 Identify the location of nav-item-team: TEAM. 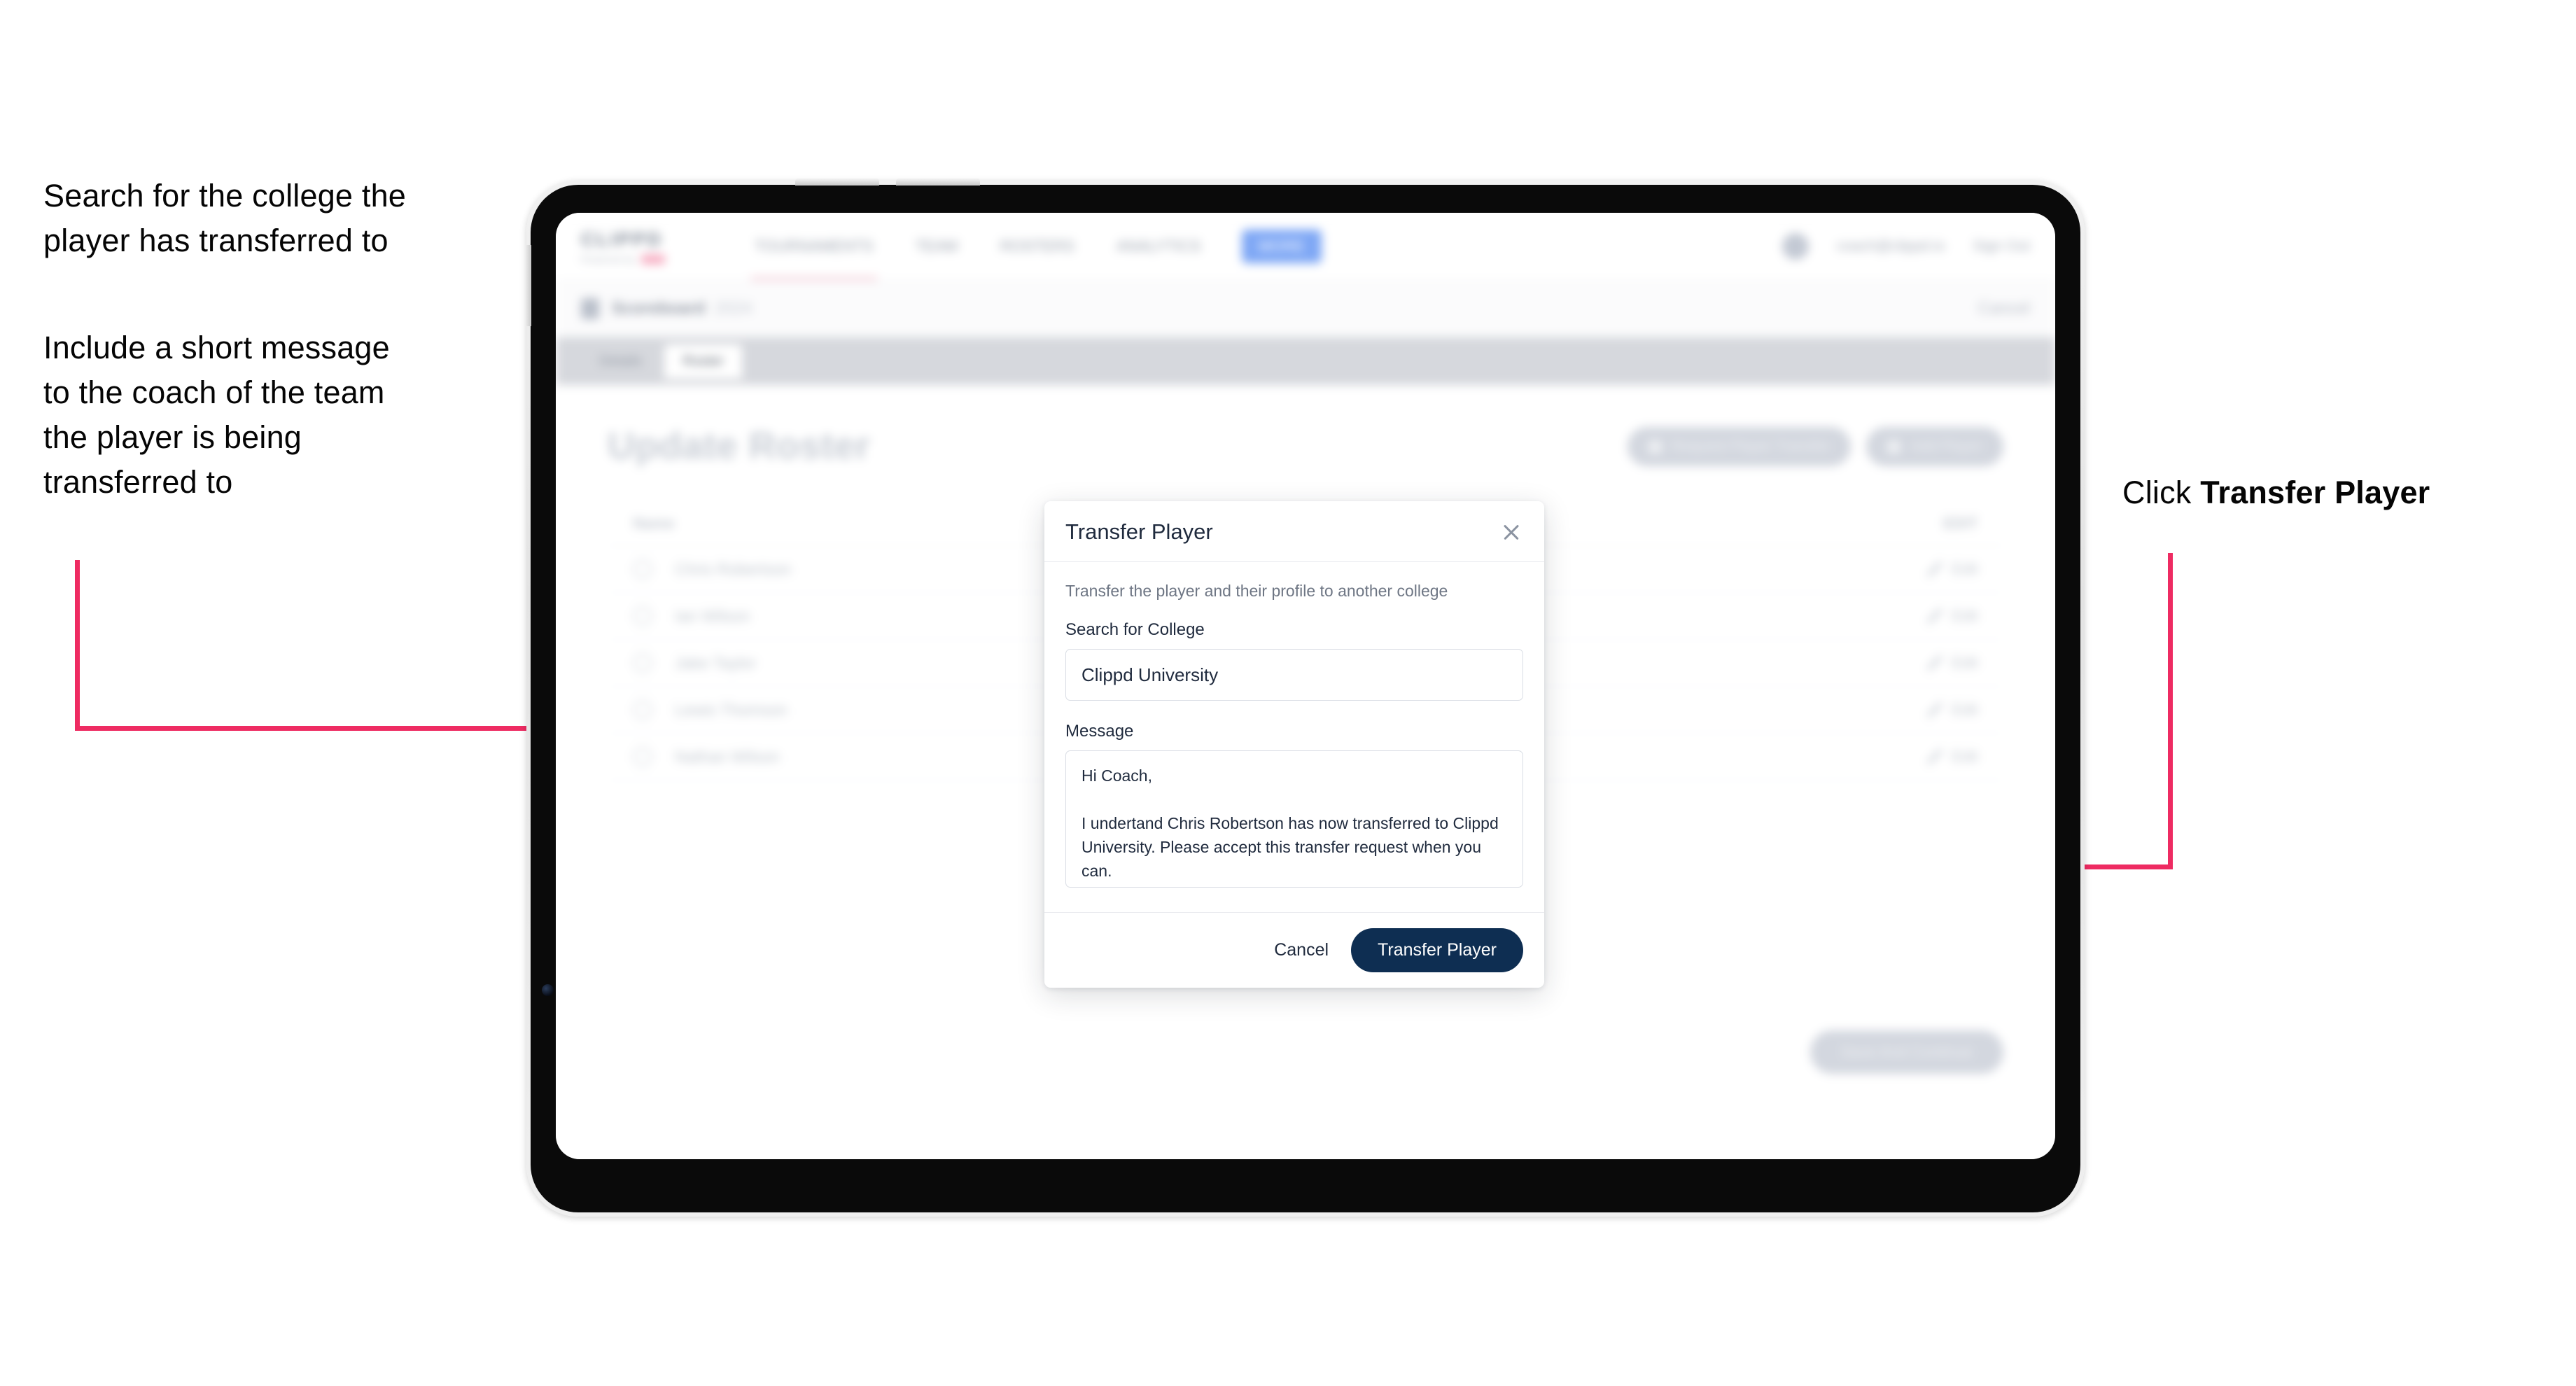
(937, 246).